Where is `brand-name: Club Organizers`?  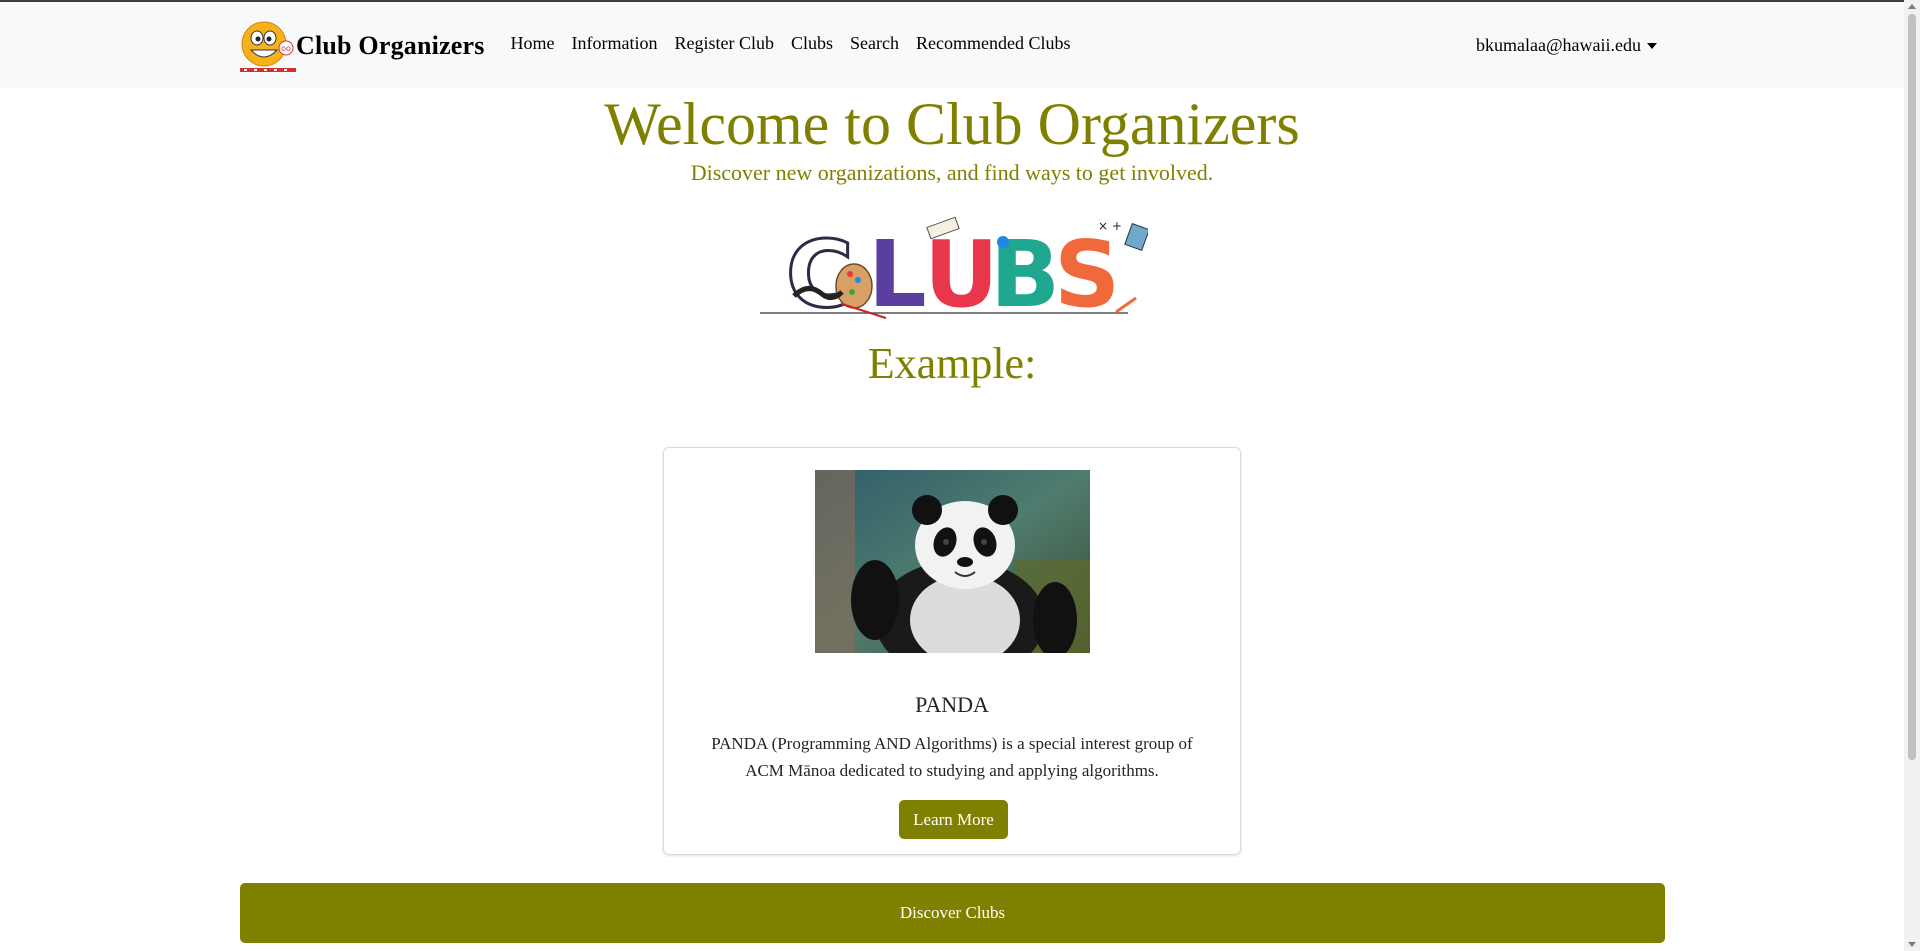
brand-name: Club Organizers is located at coordinates (390, 45).